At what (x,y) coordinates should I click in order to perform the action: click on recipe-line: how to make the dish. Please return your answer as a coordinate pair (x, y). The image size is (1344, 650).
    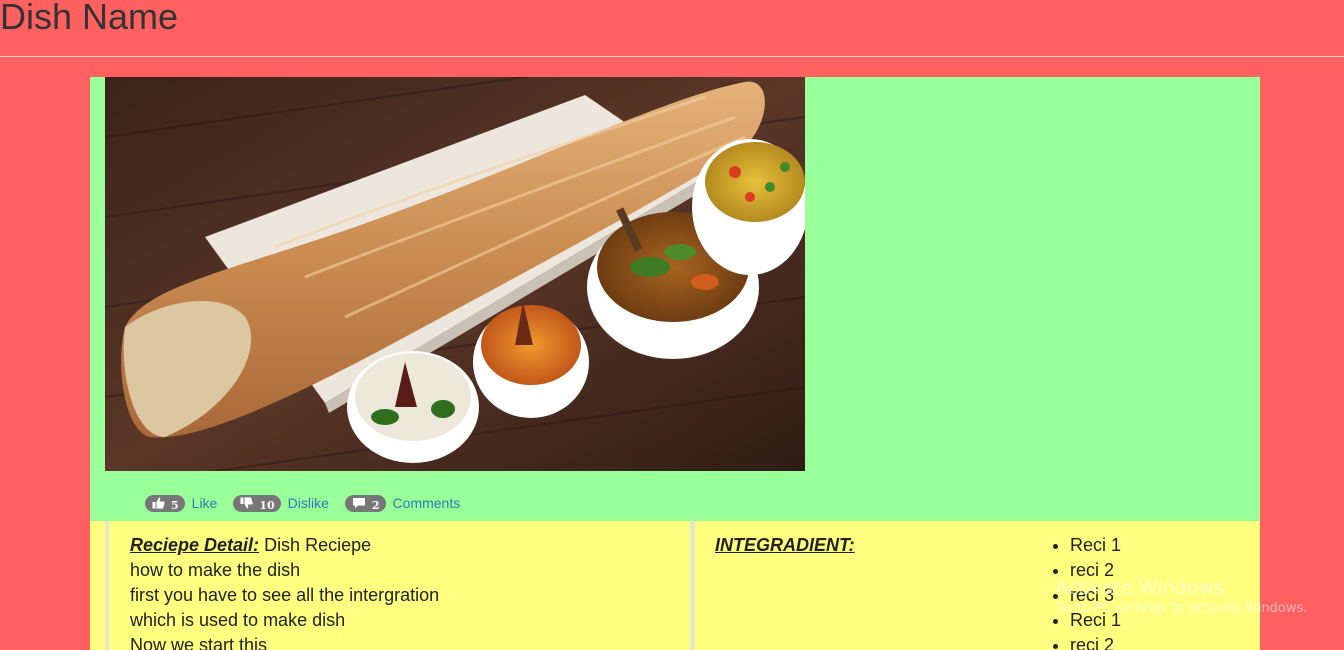
    Looking at the image, I should click on (215, 570).